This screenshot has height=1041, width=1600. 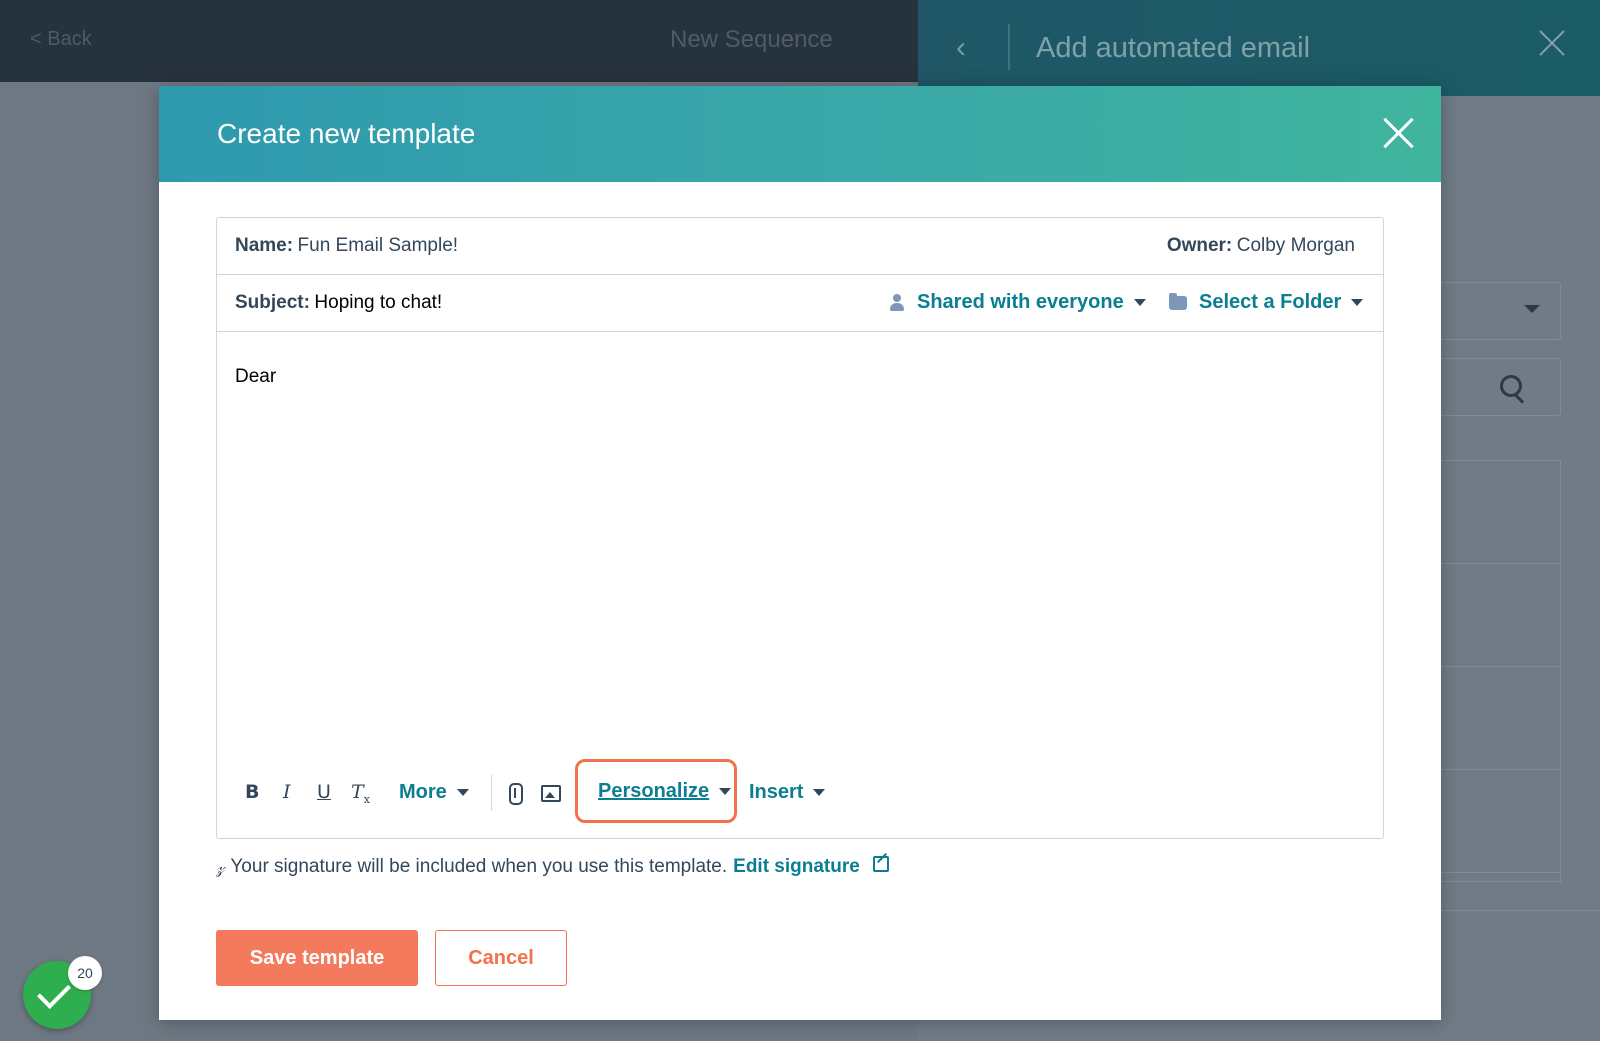 What do you see at coordinates (776, 792) in the screenshot?
I see `insert-label: Insert` at bounding box center [776, 792].